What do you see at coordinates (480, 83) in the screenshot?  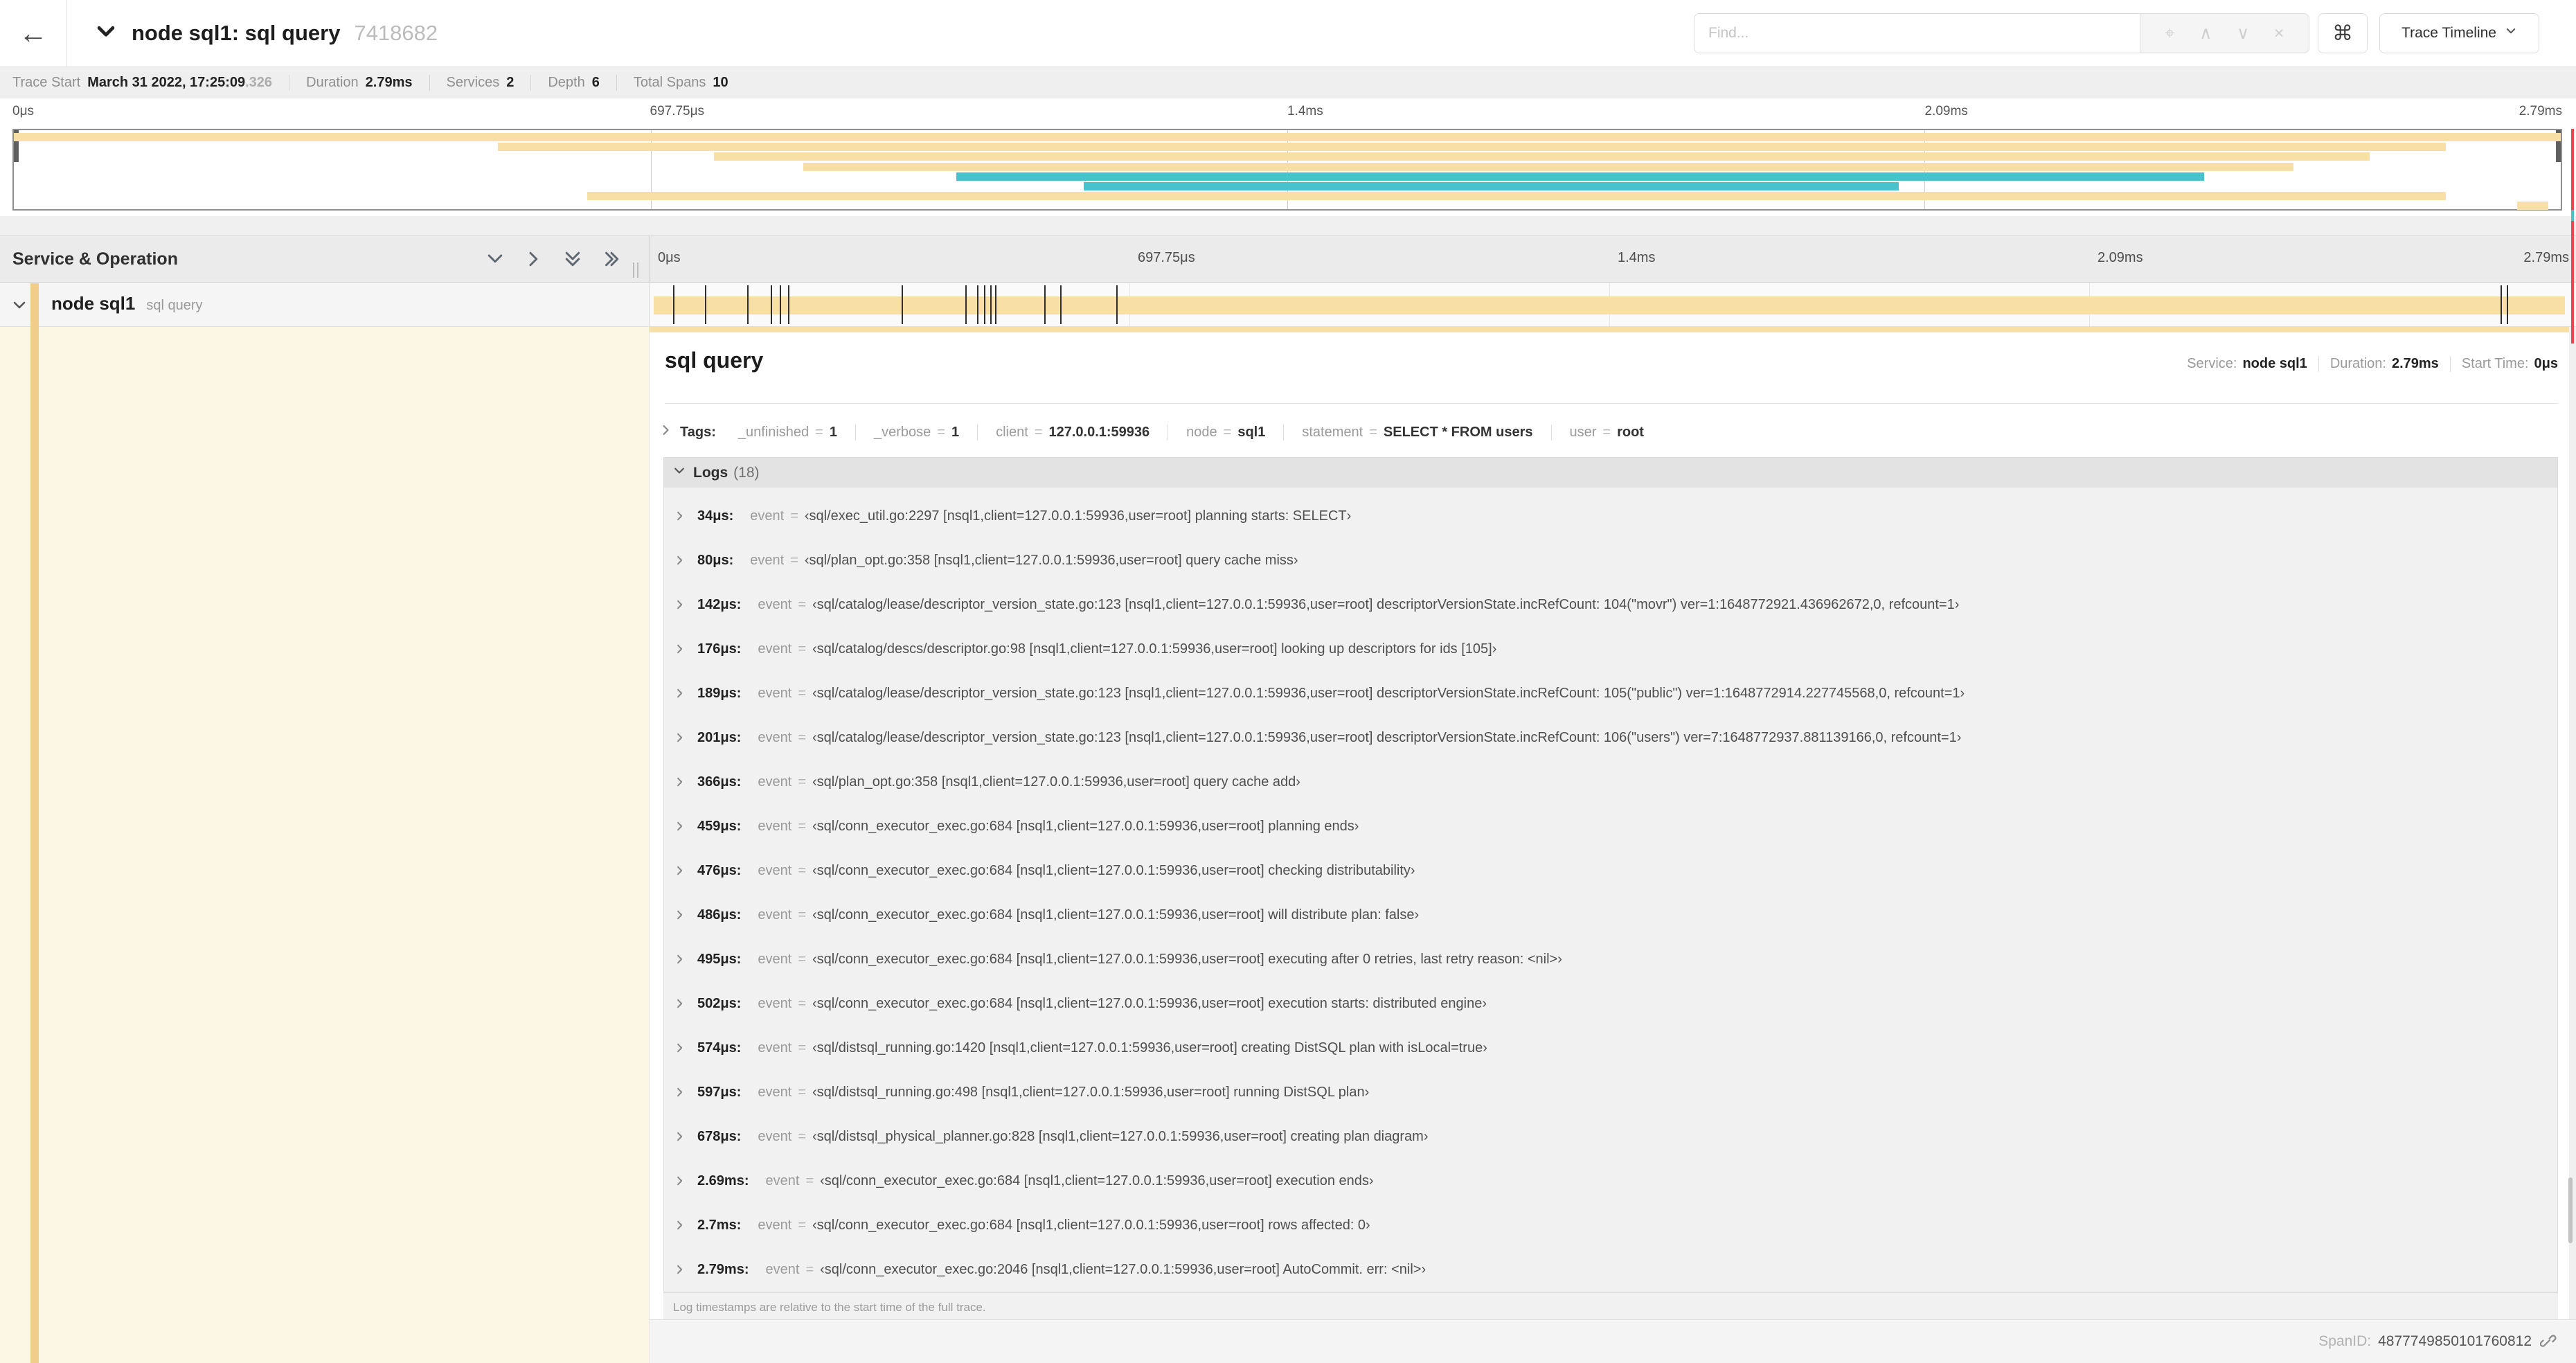 I see `services-info: Services 2` at bounding box center [480, 83].